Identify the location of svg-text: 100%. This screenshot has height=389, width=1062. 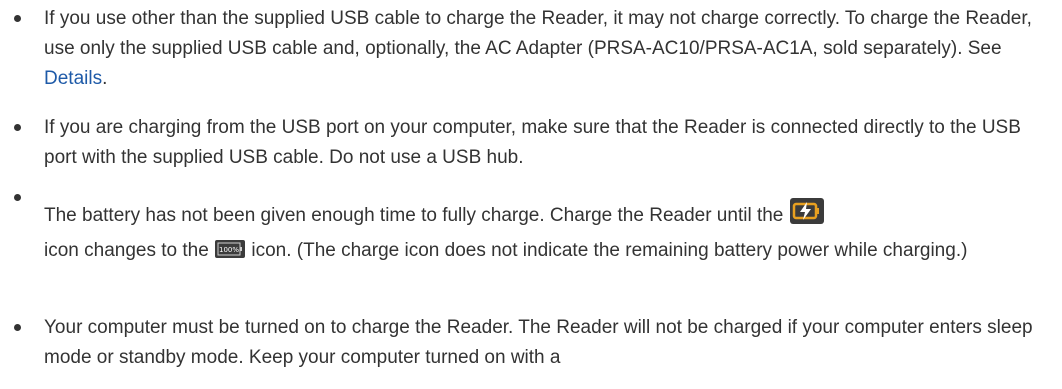
(229, 250).